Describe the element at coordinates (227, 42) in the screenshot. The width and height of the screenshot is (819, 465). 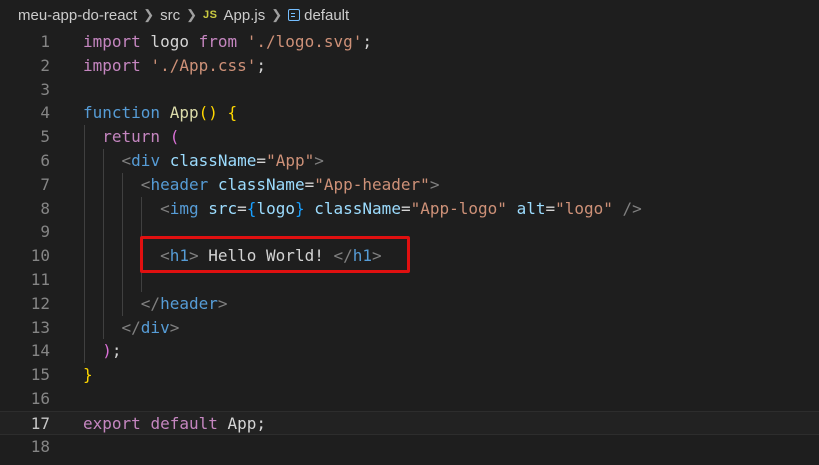
I see `code-text: import logo from './logo.svg';` at that location.